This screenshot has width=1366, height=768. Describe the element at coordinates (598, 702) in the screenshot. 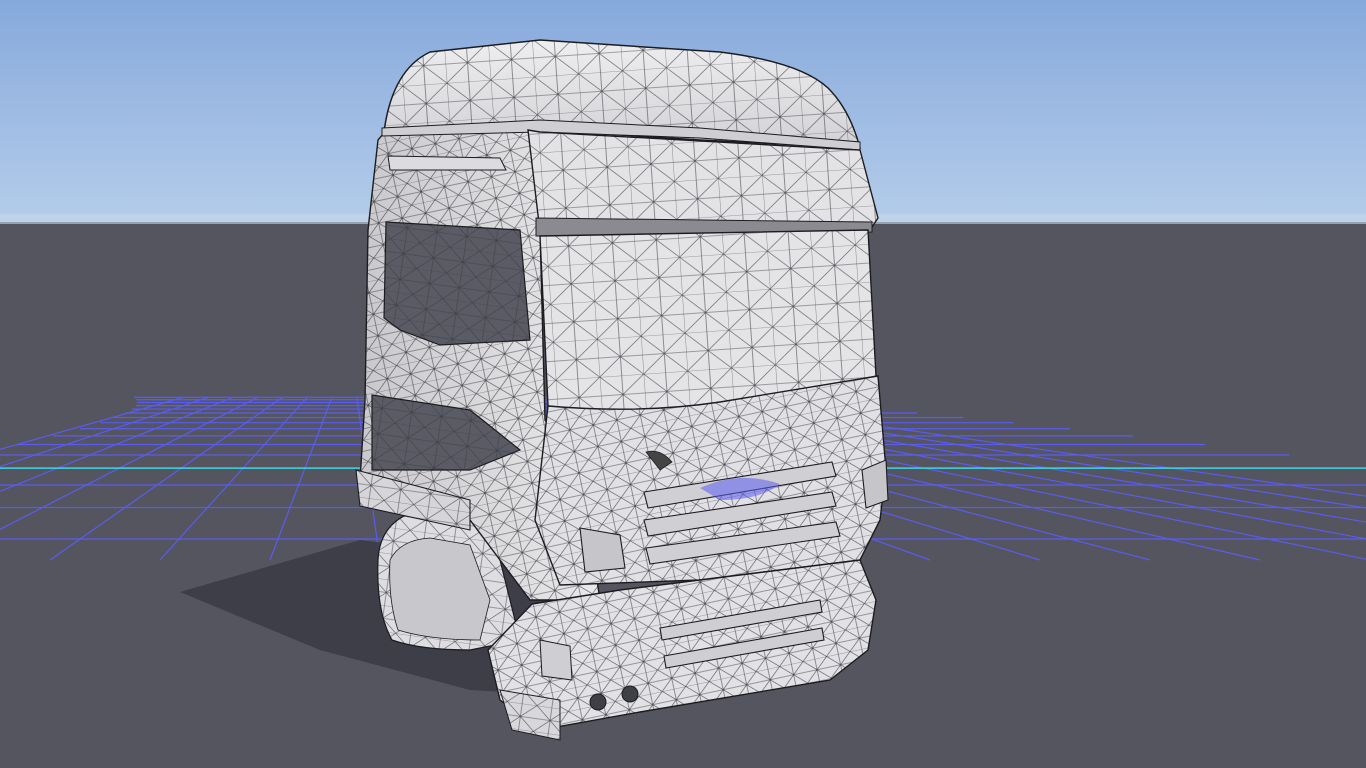

I see `fog-light-left` at that location.